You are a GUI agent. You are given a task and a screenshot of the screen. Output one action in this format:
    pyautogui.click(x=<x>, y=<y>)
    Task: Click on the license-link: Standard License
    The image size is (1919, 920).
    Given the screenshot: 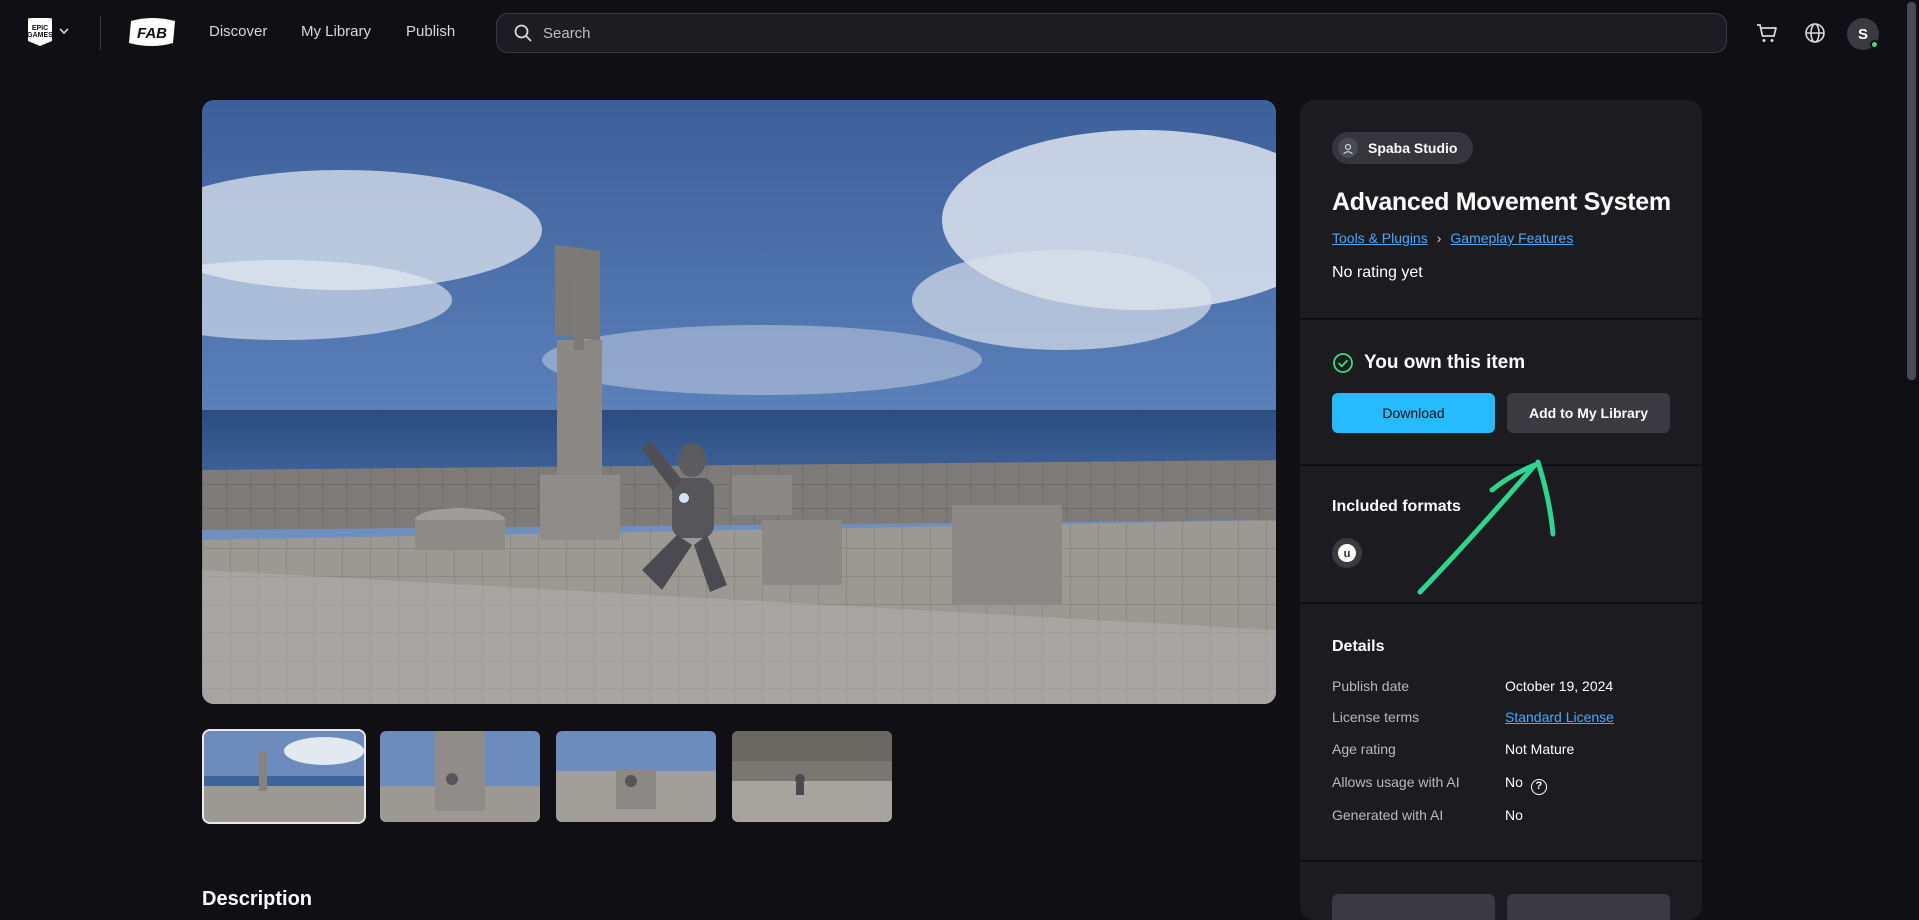 What is the action you would take?
    pyautogui.click(x=1559, y=717)
    